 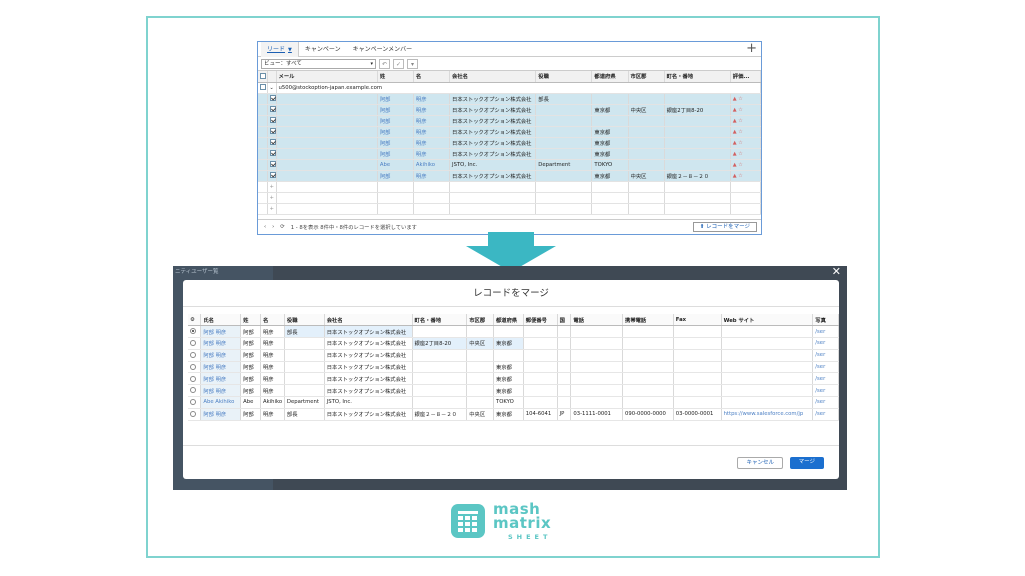 I want to click on col-header-street: 町名・番地, so click(x=697, y=77).